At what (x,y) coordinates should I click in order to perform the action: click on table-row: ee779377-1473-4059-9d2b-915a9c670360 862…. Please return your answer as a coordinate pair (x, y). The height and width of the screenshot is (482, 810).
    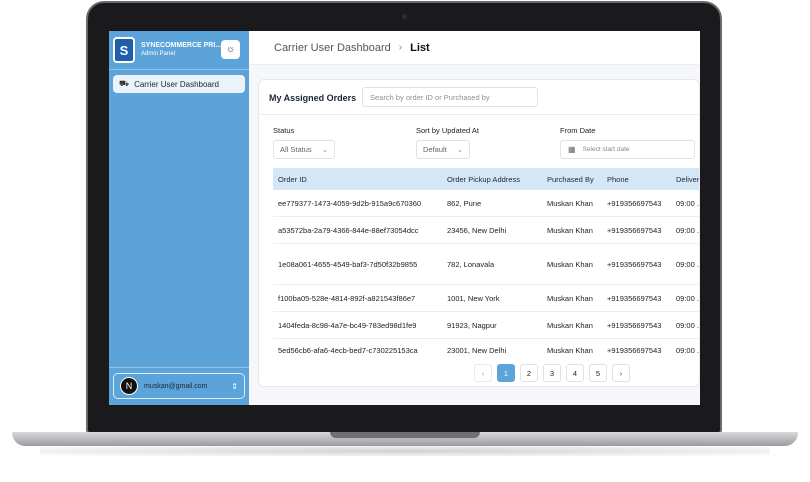
    Looking at the image, I should click on (486, 203).